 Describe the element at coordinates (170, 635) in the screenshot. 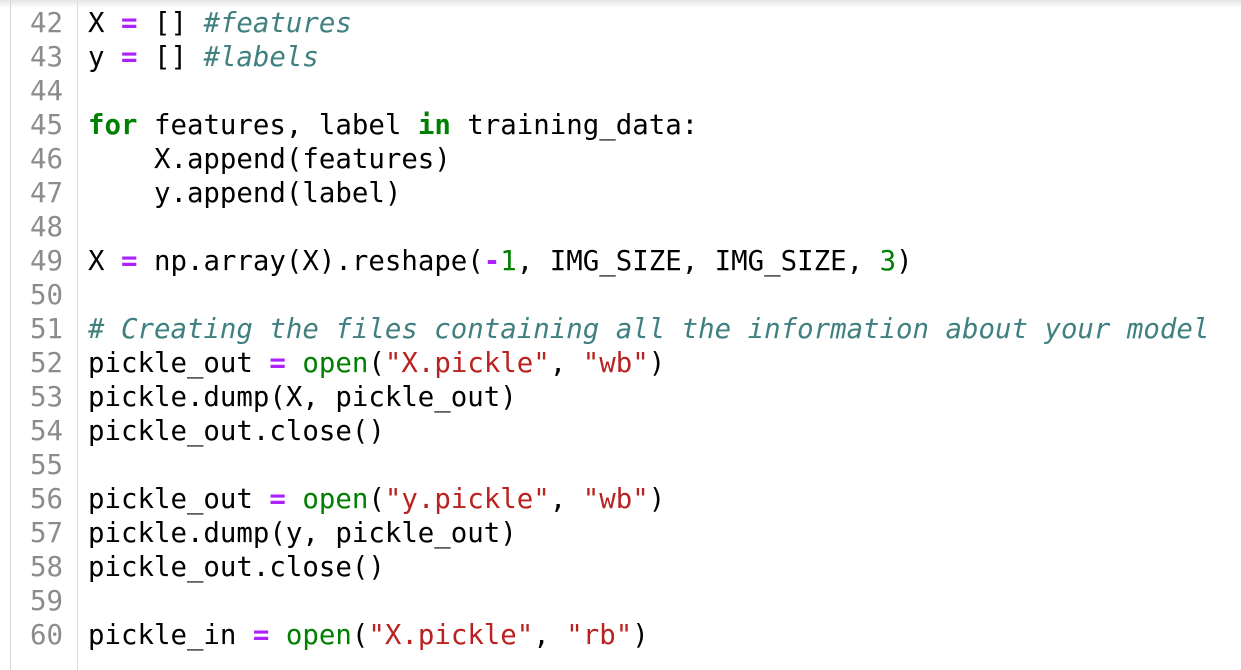

I see `code-token: pickle_in` at that location.